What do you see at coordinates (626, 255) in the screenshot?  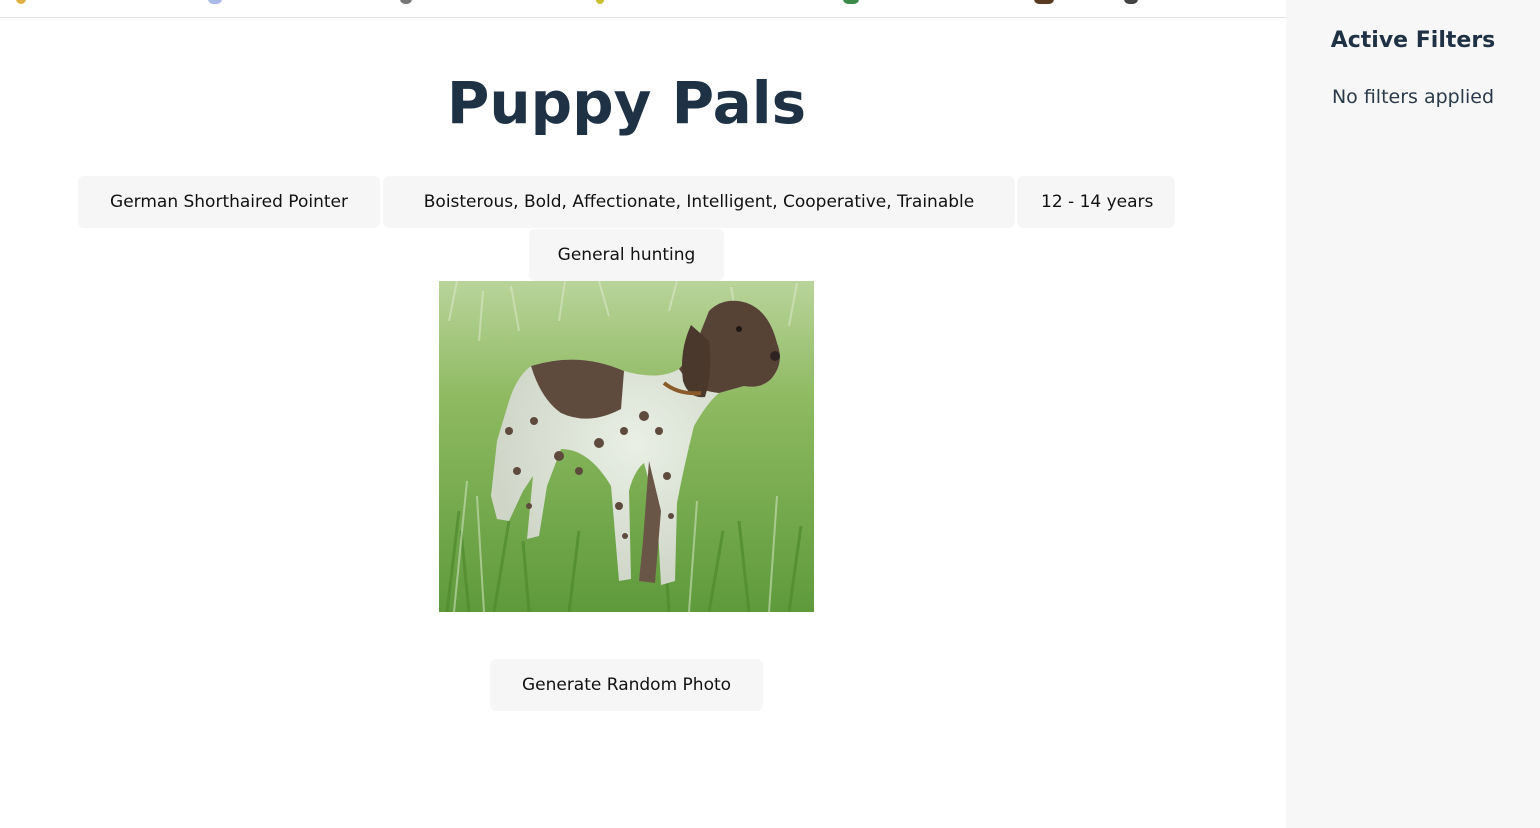 I see `bred-for-attribute-button: General hunting` at bounding box center [626, 255].